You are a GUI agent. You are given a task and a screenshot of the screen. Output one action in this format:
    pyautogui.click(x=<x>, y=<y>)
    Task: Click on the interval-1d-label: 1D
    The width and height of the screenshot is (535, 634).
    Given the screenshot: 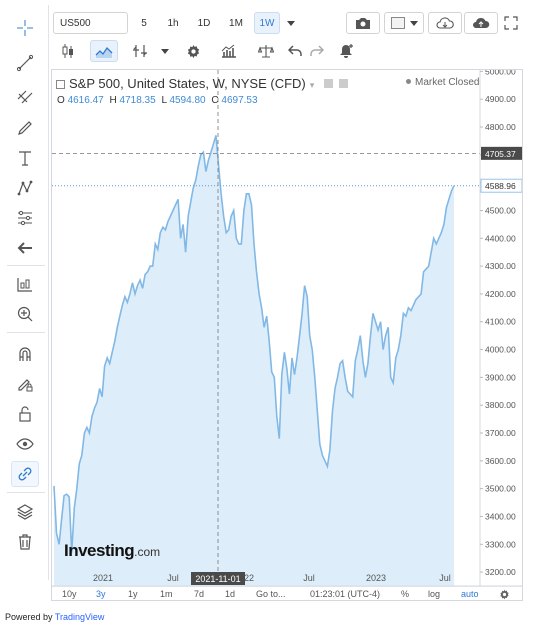 What is the action you would take?
    pyautogui.click(x=204, y=23)
    